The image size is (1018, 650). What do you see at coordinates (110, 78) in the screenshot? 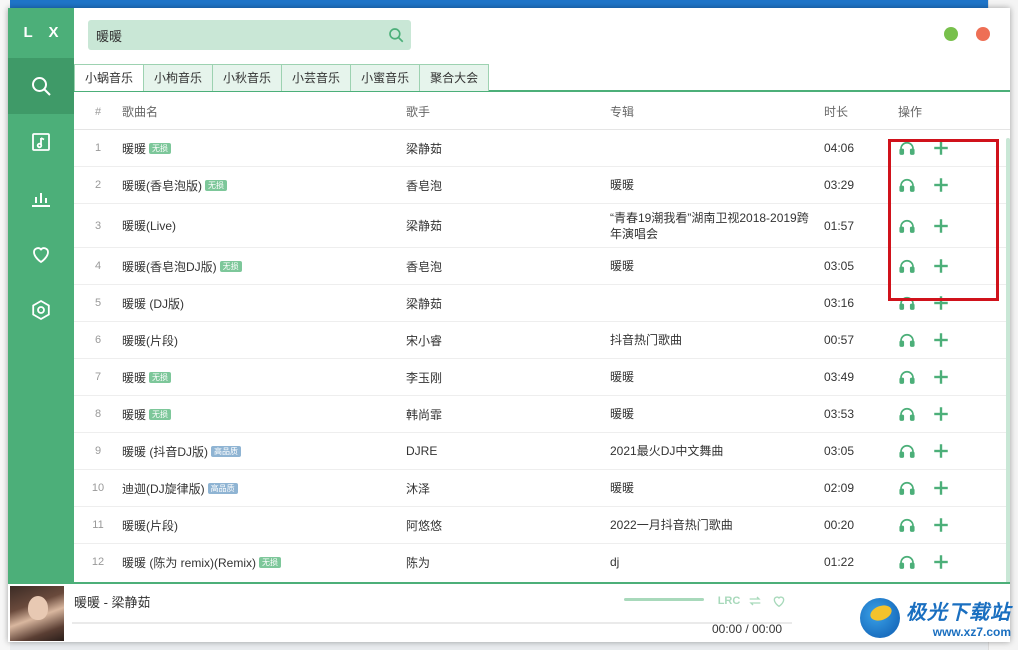
I see `tab-source: 小蜗音乐` at bounding box center [110, 78].